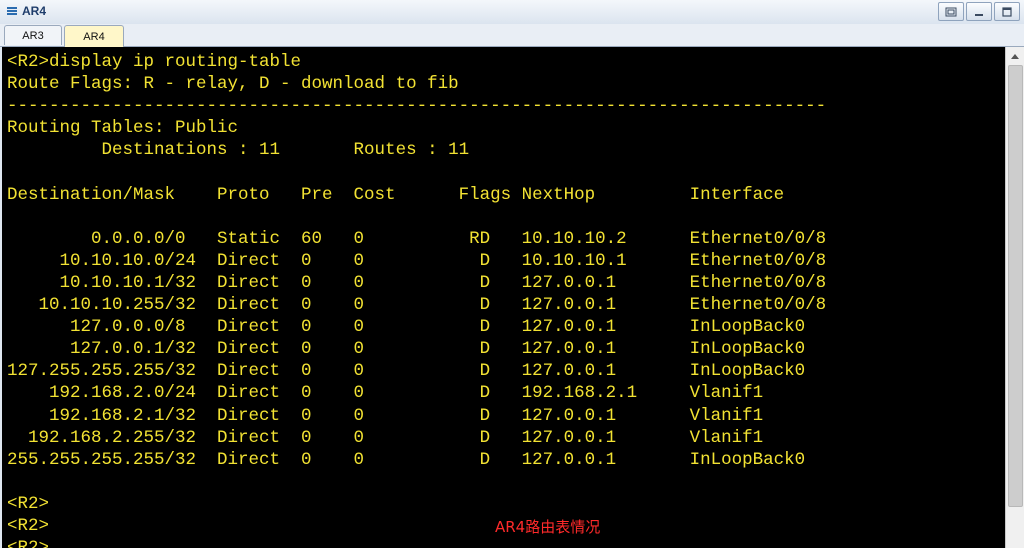  I want to click on arrow-up-icon, so click(1015, 56).